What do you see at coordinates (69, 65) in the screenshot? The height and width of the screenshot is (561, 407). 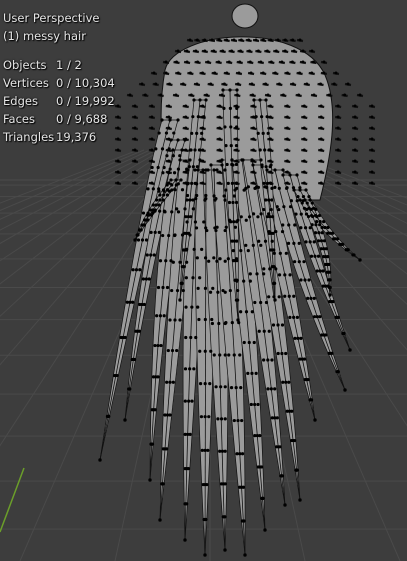 I see `stat-objects-value: 1 / 2` at bounding box center [69, 65].